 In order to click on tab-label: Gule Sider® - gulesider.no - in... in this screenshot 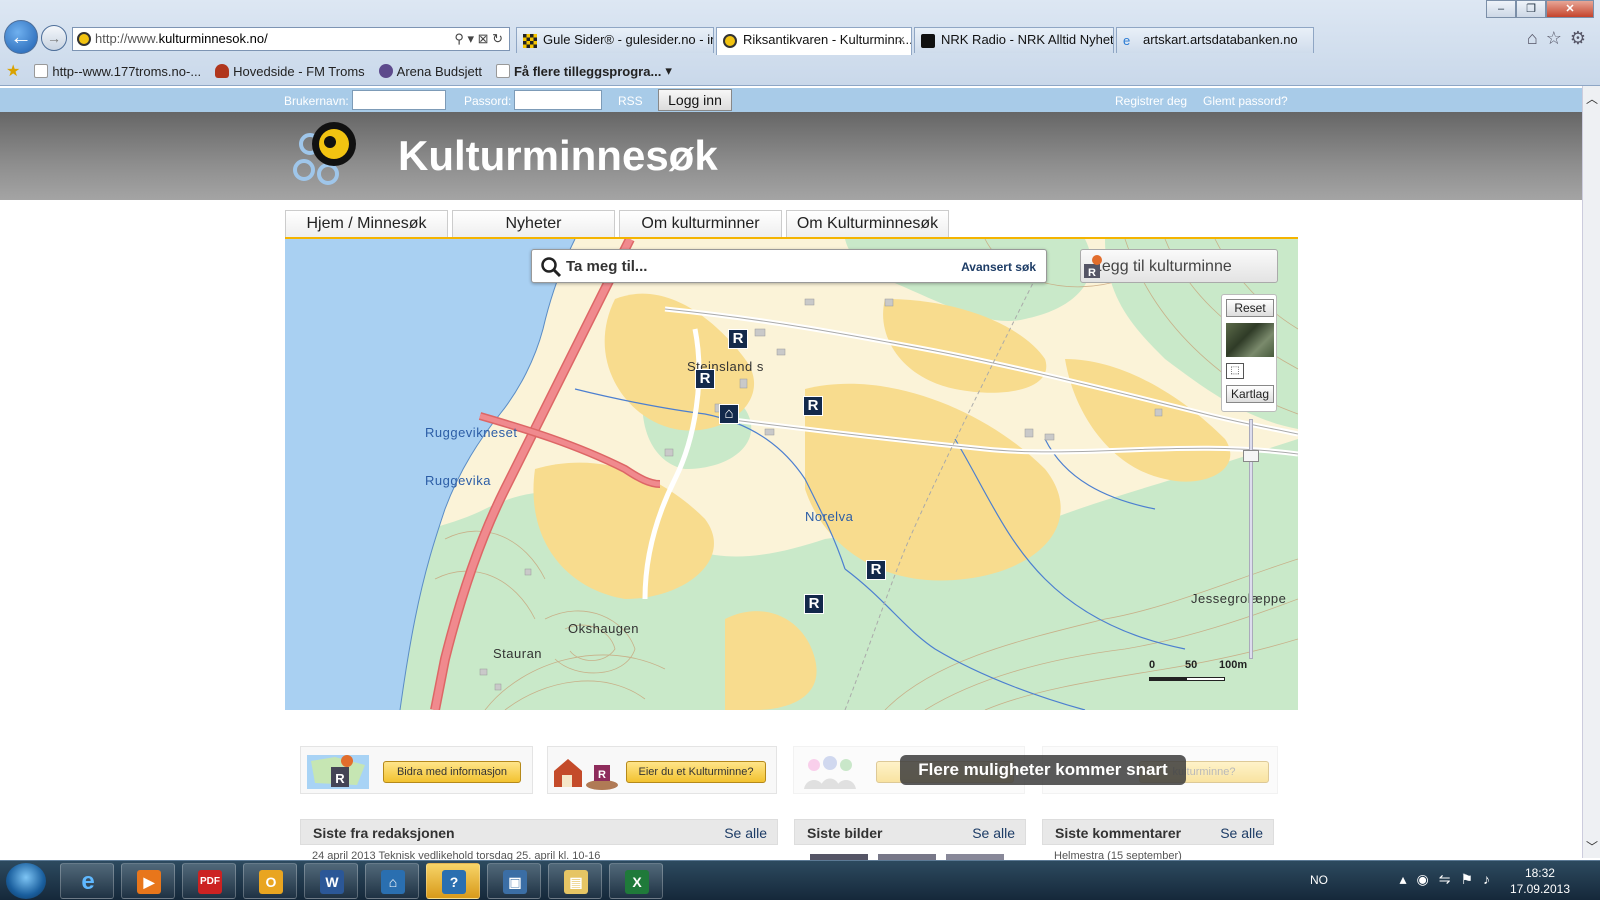, I will do `click(628, 39)`.